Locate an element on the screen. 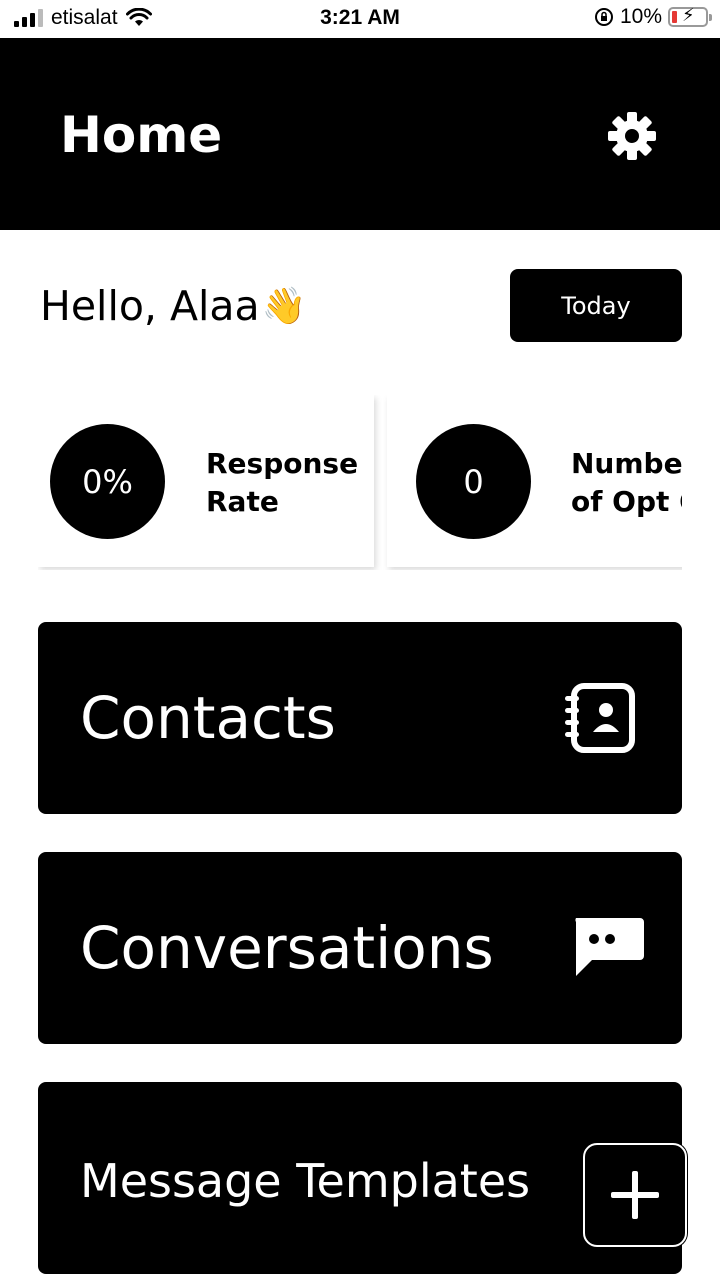 Image resolution: width=720 pixels, height=1280 pixels. orientation-lock-icon is located at coordinates (603, 17).